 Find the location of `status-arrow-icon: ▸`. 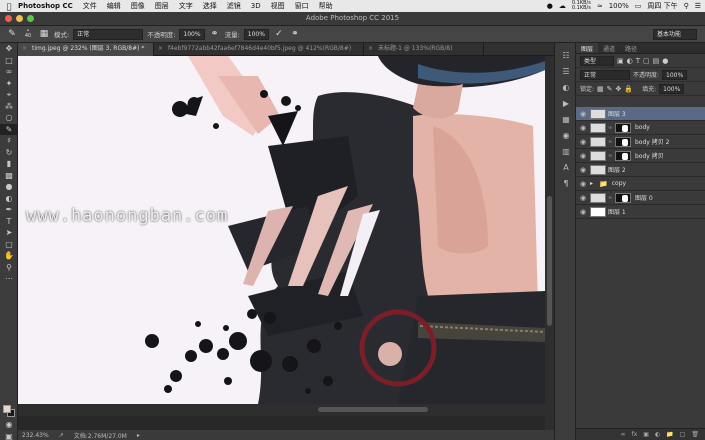

status-arrow-icon: ▸ is located at coordinates (138, 435).